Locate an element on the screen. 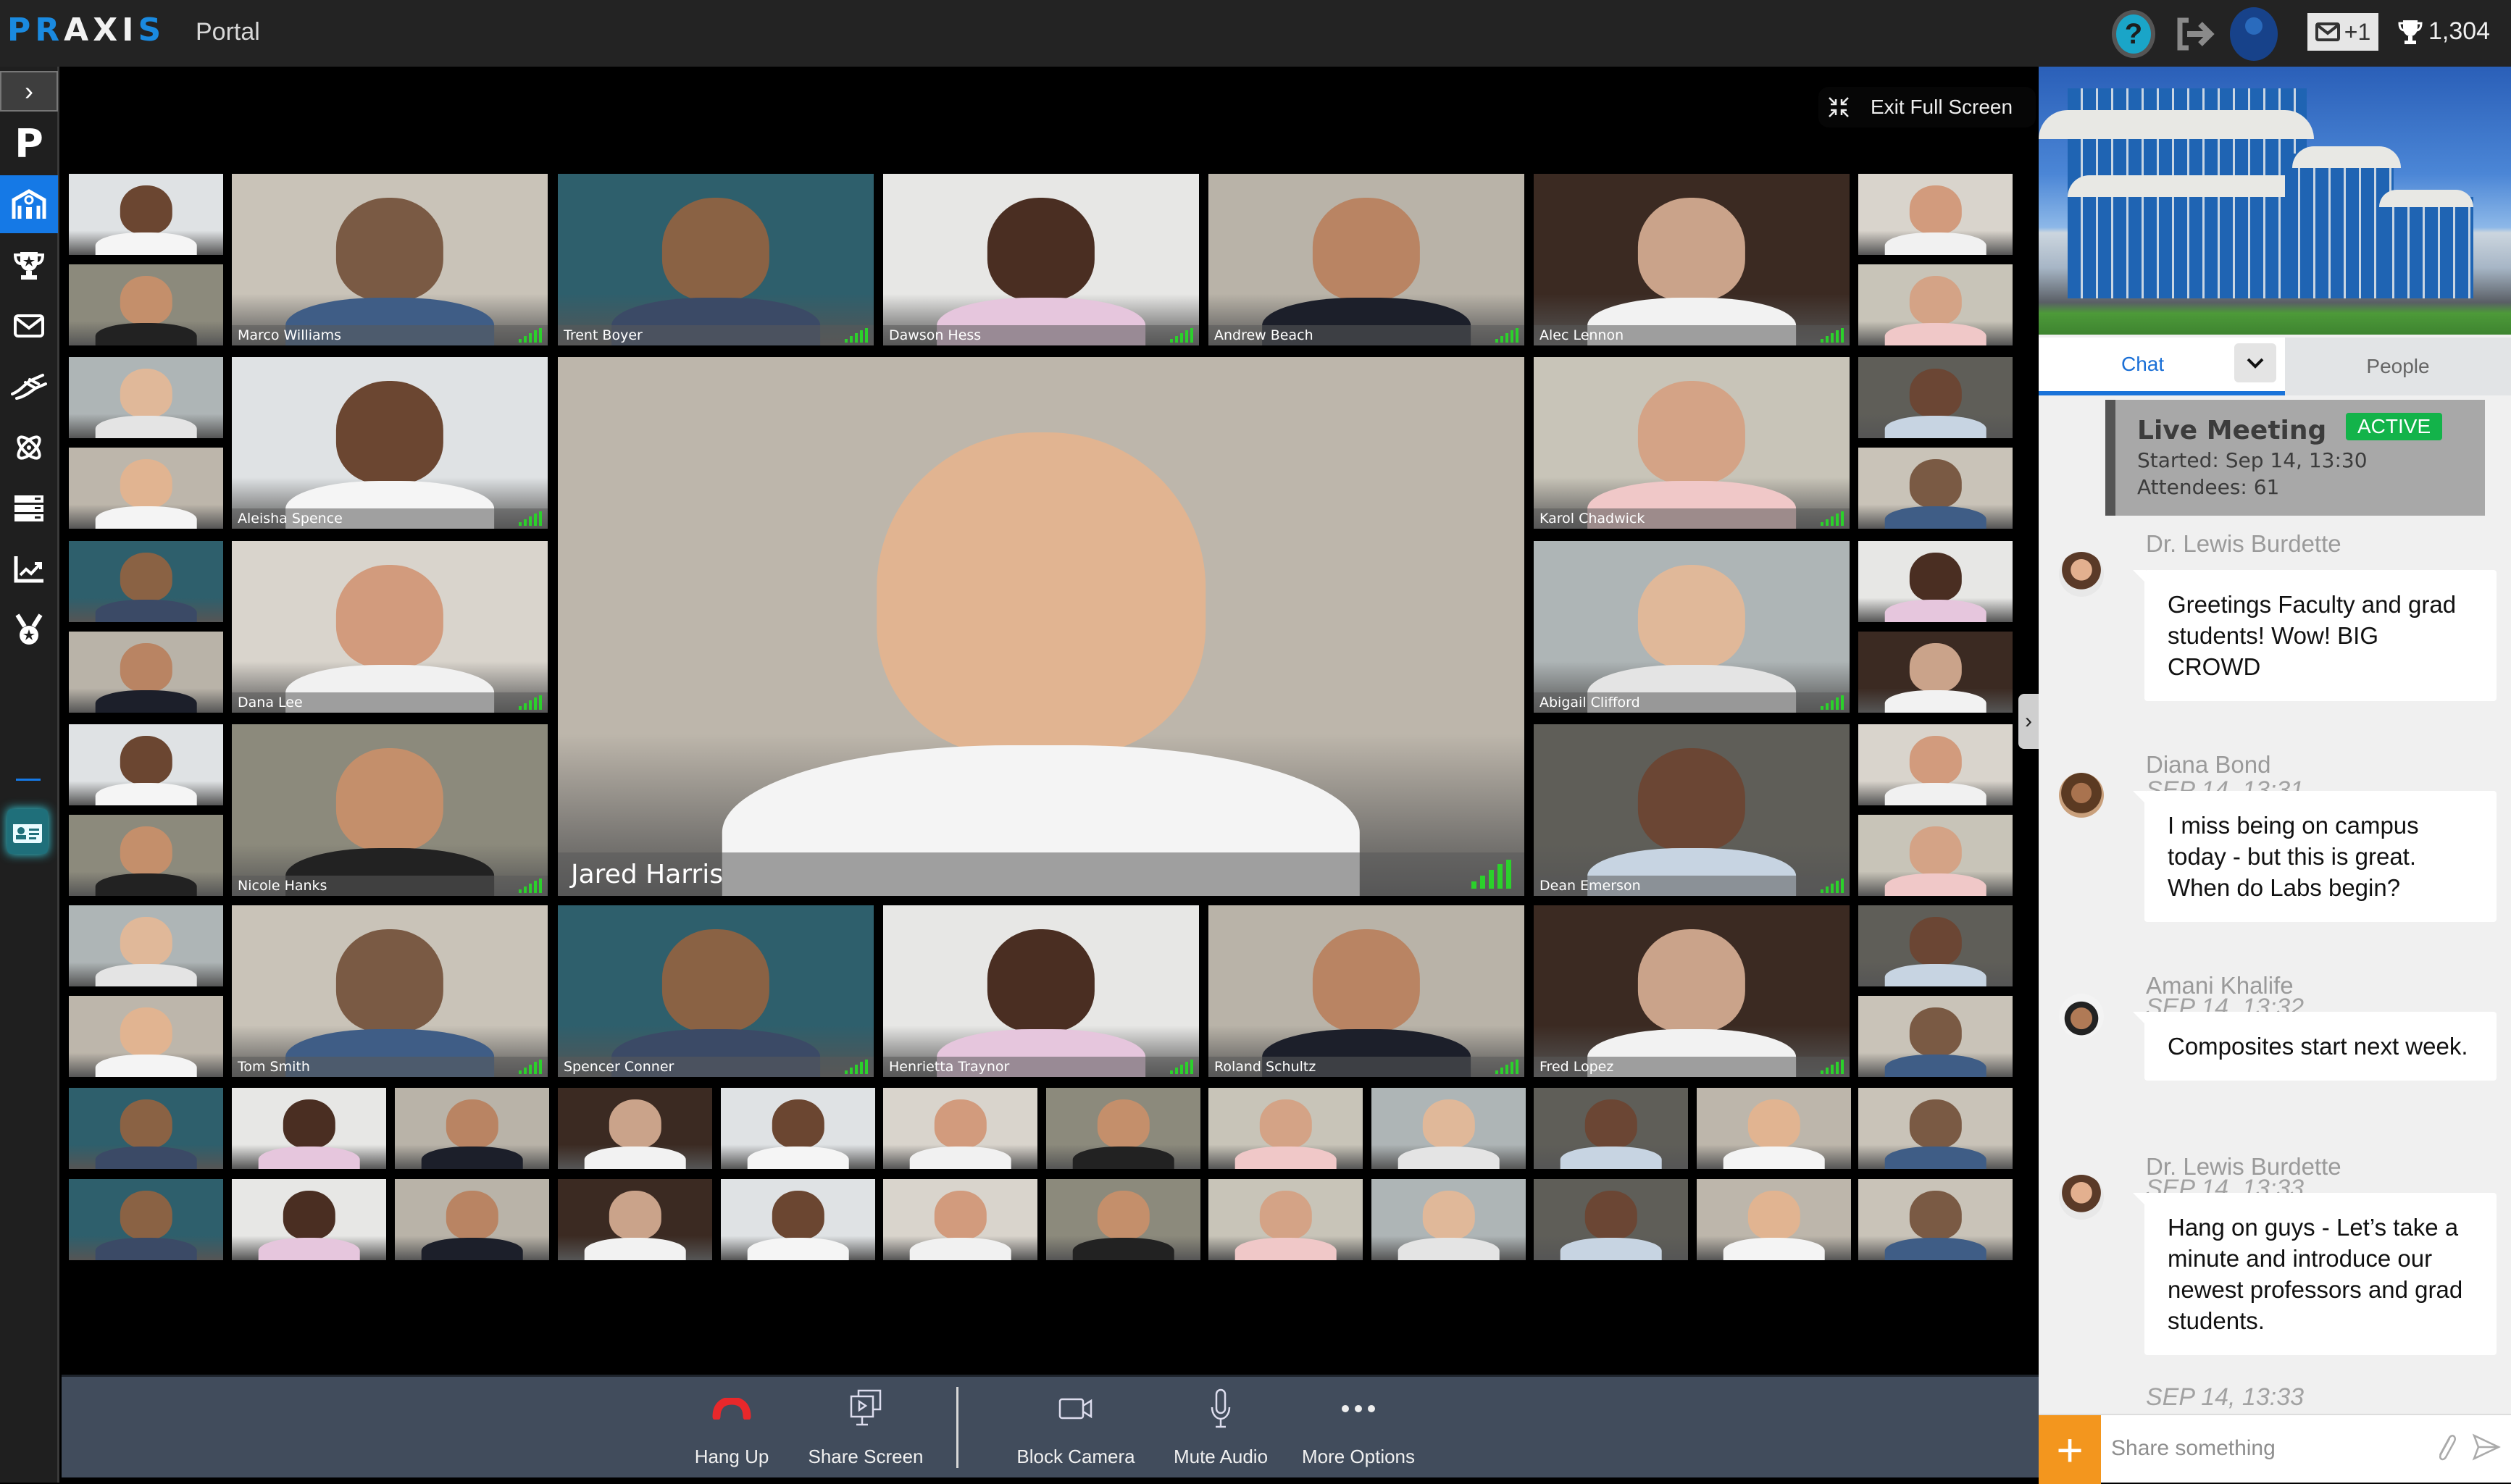 The height and width of the screenshot is (1484, 2511). more-options-button: More Options is located at coordinates (1358, 1428).